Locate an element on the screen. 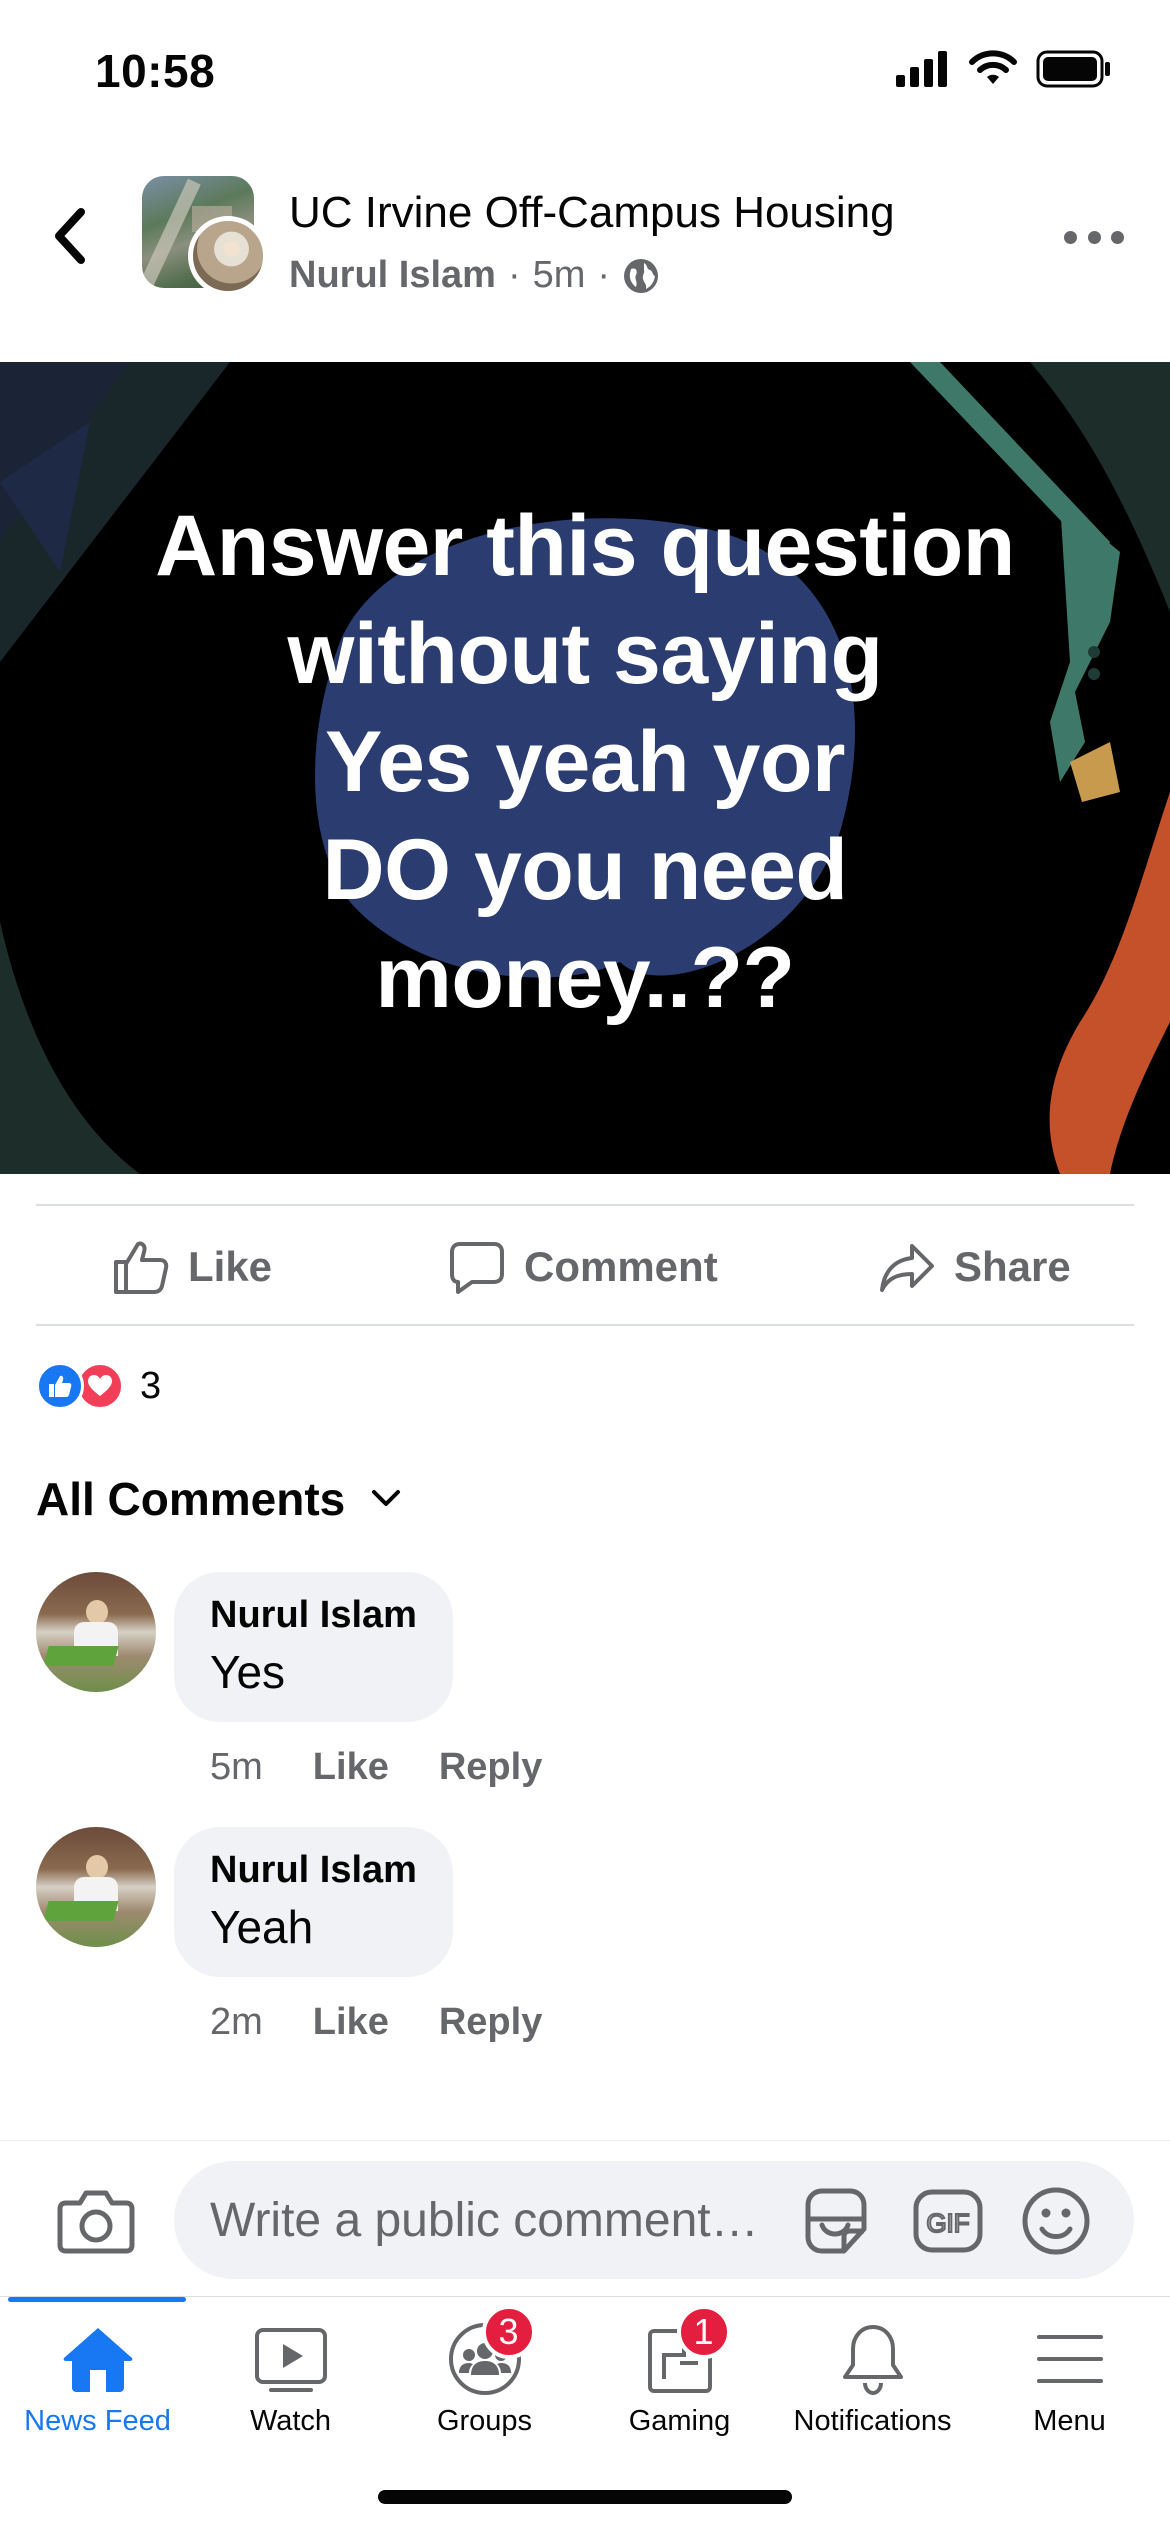 Image resolution: width=1170 pixels, height=2532 pixels. comment-actions: 2m Like Reply is located at coordinates (376, 2022).